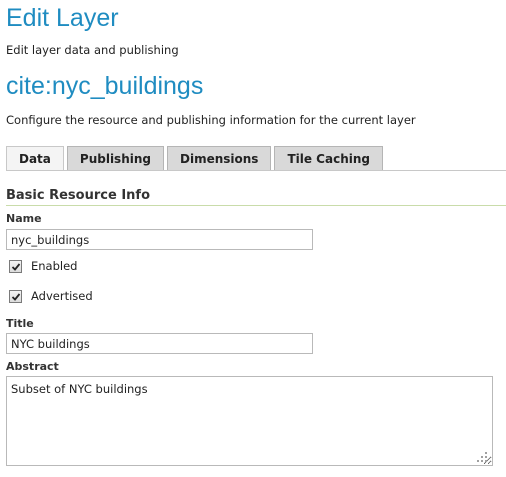  I want to click on page-title: Edit Layer, so click(62, 18).